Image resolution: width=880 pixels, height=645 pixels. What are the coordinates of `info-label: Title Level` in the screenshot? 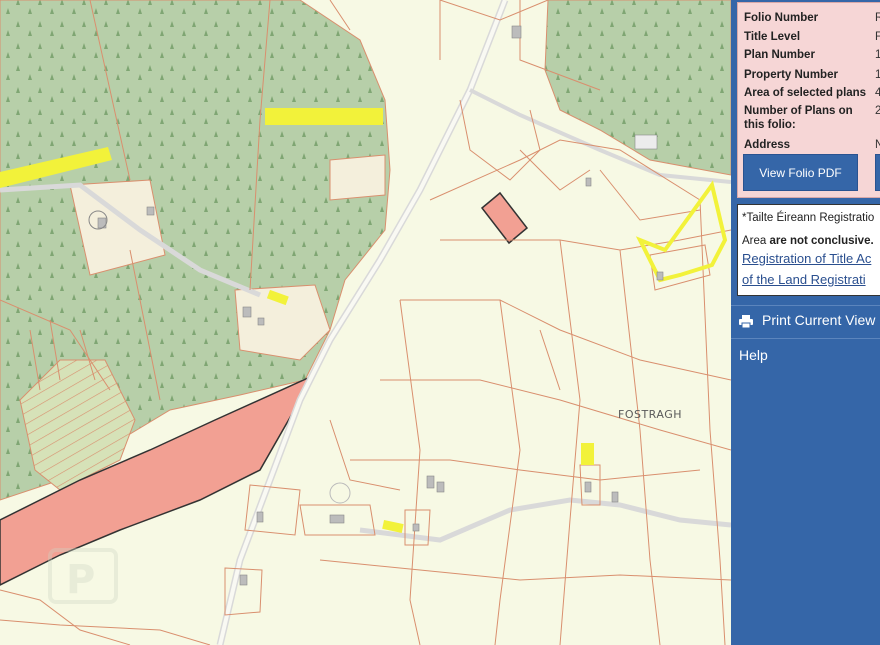 It's located at (772, 37).